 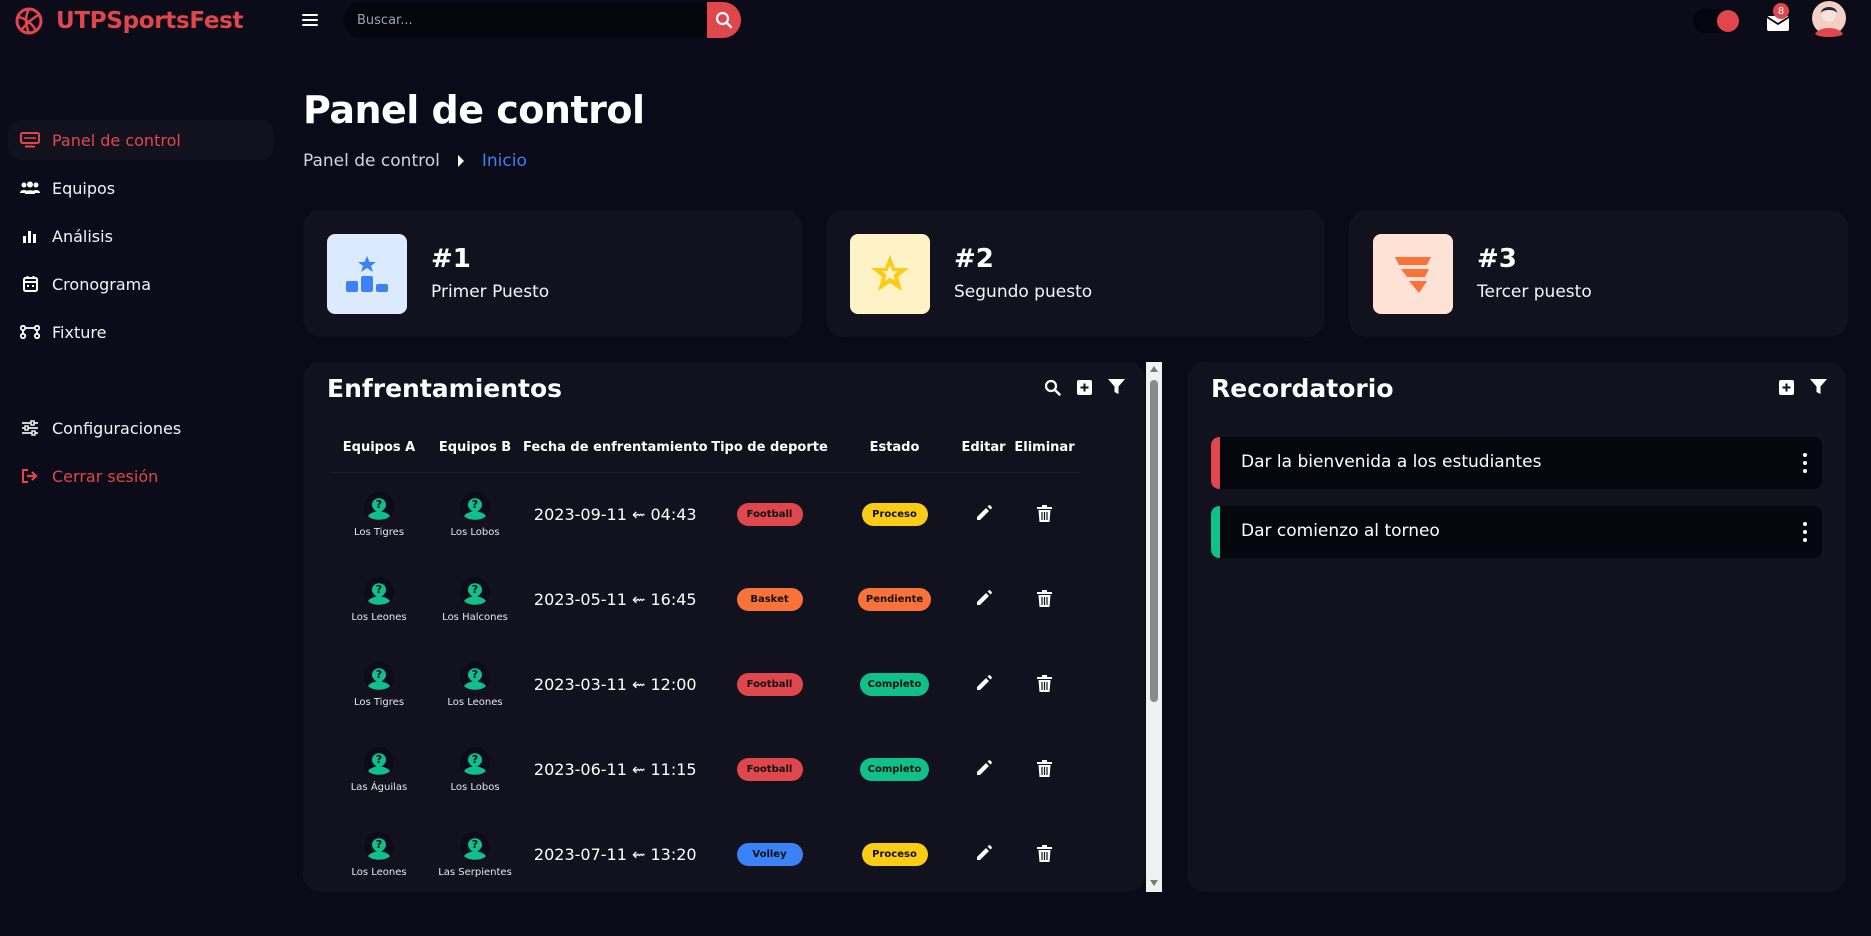 What do you see at coordinates (615, 769) in the screenshot?
I see `cell-date: 2023-06-11 ⇜ 11:15` at bounding box center [615, 769].